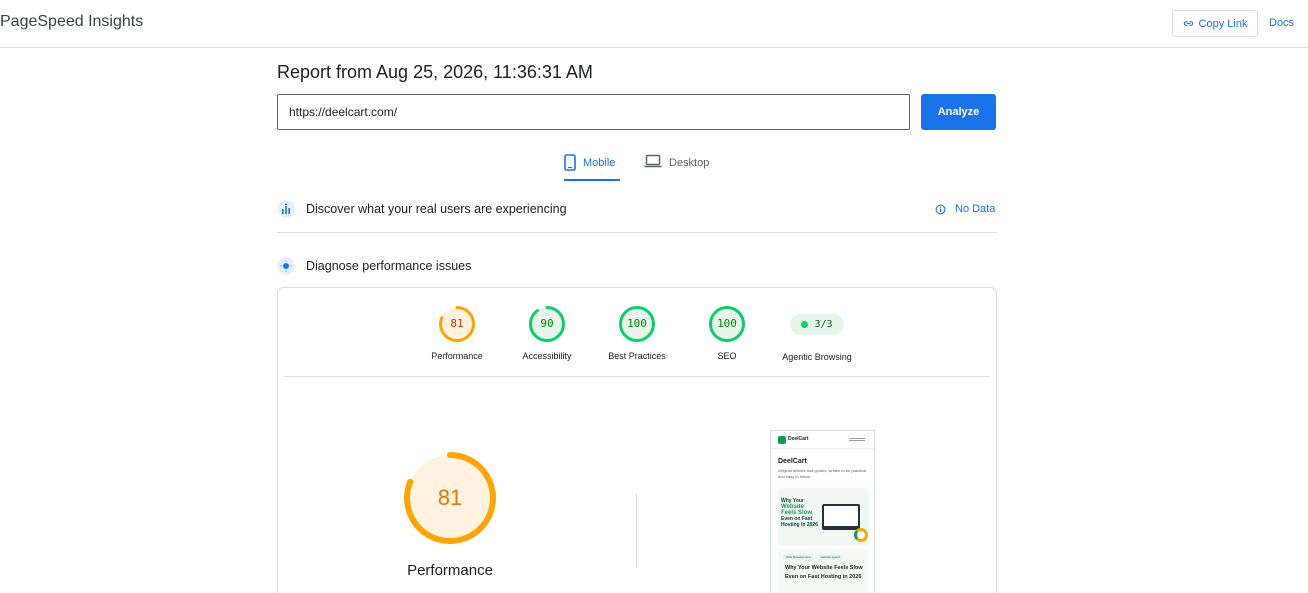  What do you see at coordinates (547, 356) in the screenshot?
I see `accessibility-label: Accessibility` at bounding box center [547, 356].